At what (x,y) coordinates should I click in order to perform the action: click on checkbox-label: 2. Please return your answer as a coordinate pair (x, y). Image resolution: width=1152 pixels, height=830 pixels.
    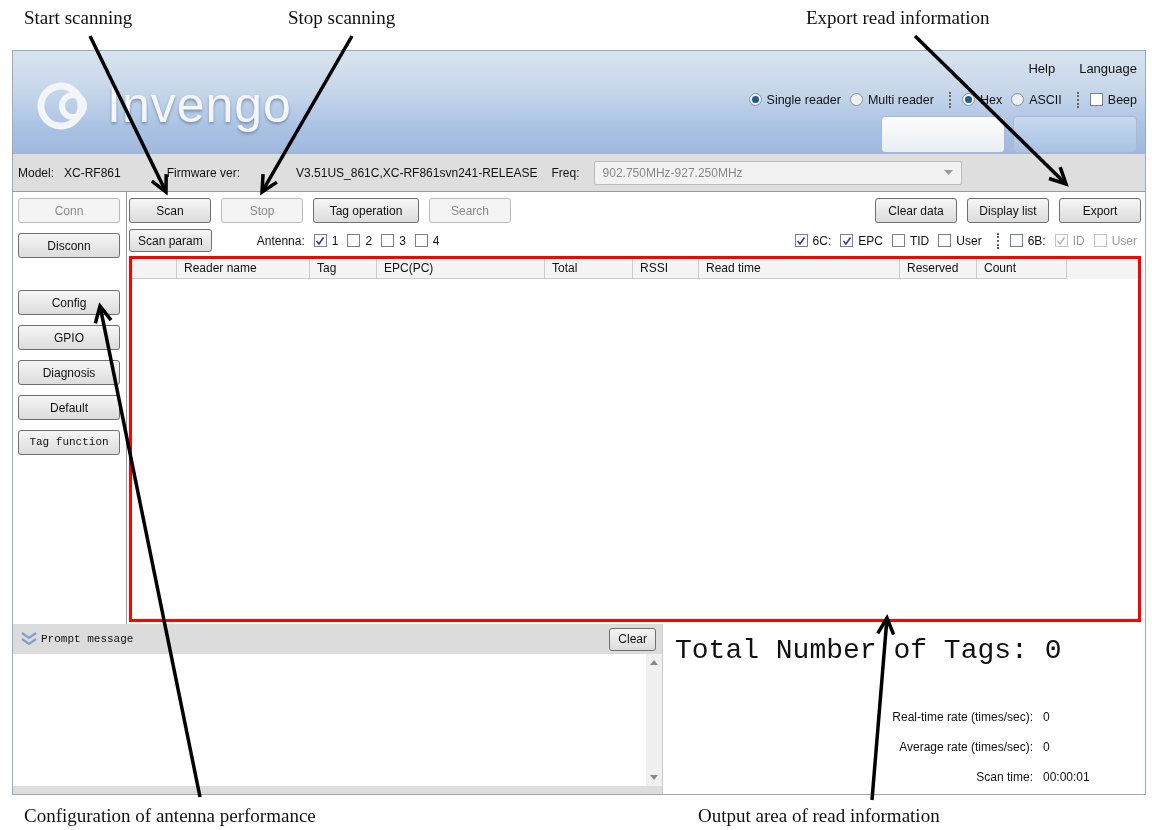
    Looking at the image, I should click on (369, 241).